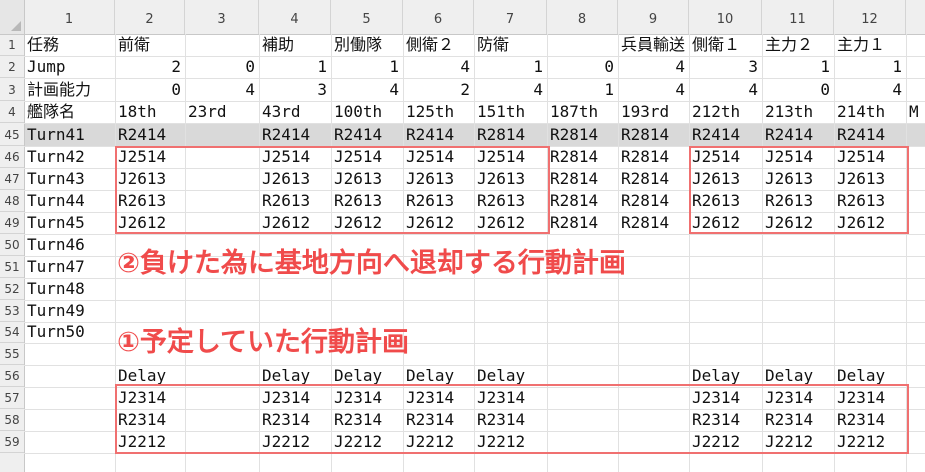  What do you see at coordinates (69, 245) in the screenshot?
I see `cell: Turn46` at bounding box center [69, 245].